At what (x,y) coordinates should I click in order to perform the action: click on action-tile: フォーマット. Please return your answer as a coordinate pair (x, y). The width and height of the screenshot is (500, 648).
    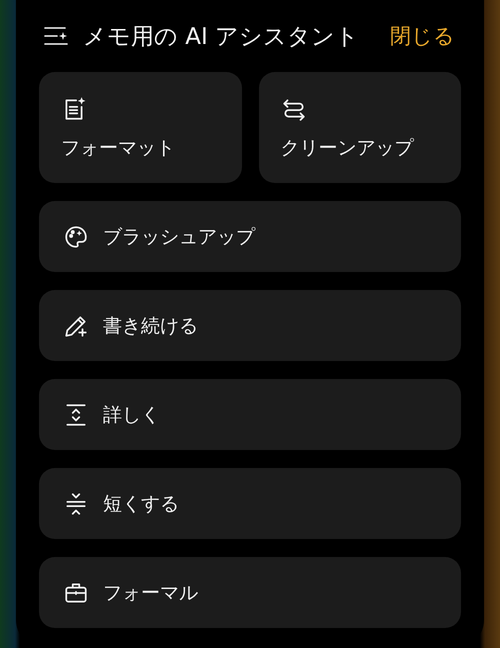
    Looking at the image, I should click on (140, 127).